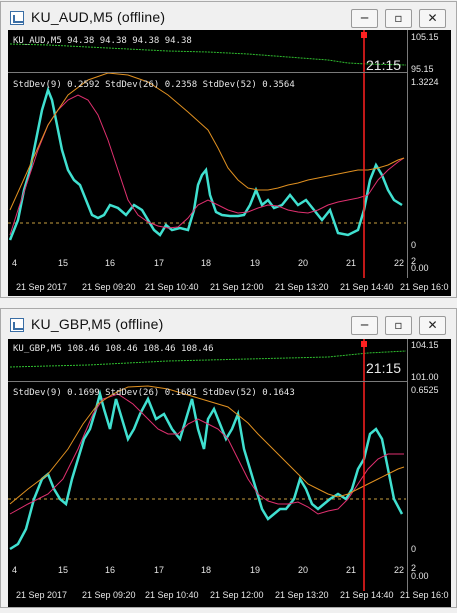 This screenshot has height=613, width=457. I want to click on price-scale-top: 105.15, so click(425, 37).